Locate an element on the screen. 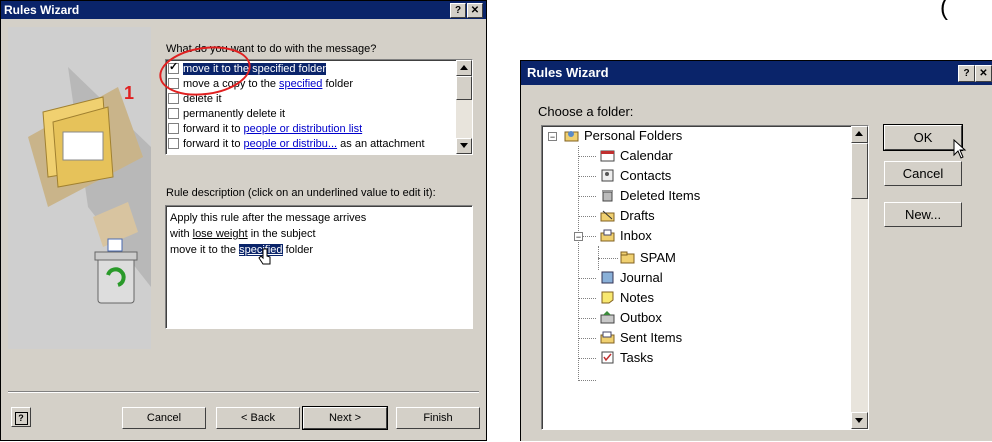  tree-item-journal: Journal is located at coordinates (631, 278).